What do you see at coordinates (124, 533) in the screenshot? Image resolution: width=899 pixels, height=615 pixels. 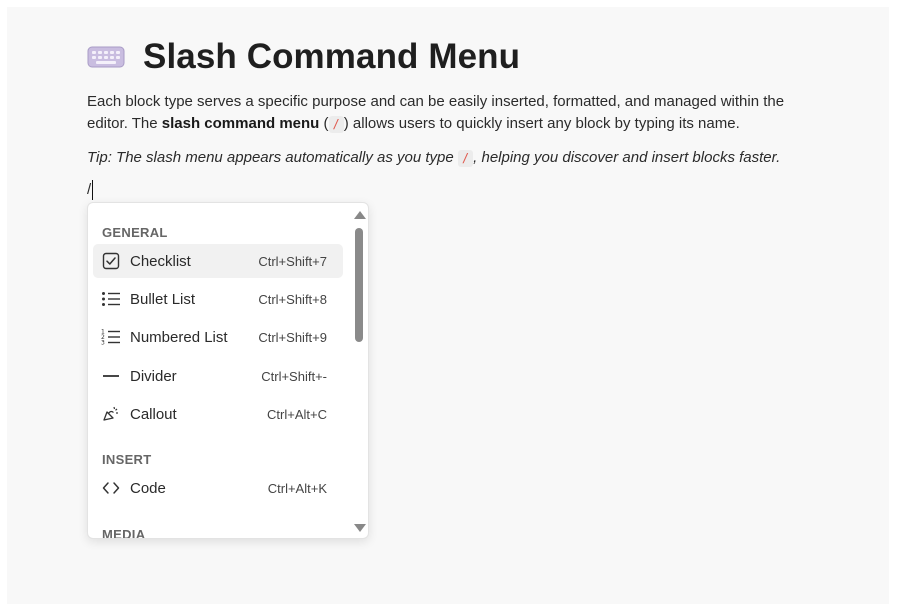 I see `section-header-media: MEDIA` at bounding box center [124, 533].